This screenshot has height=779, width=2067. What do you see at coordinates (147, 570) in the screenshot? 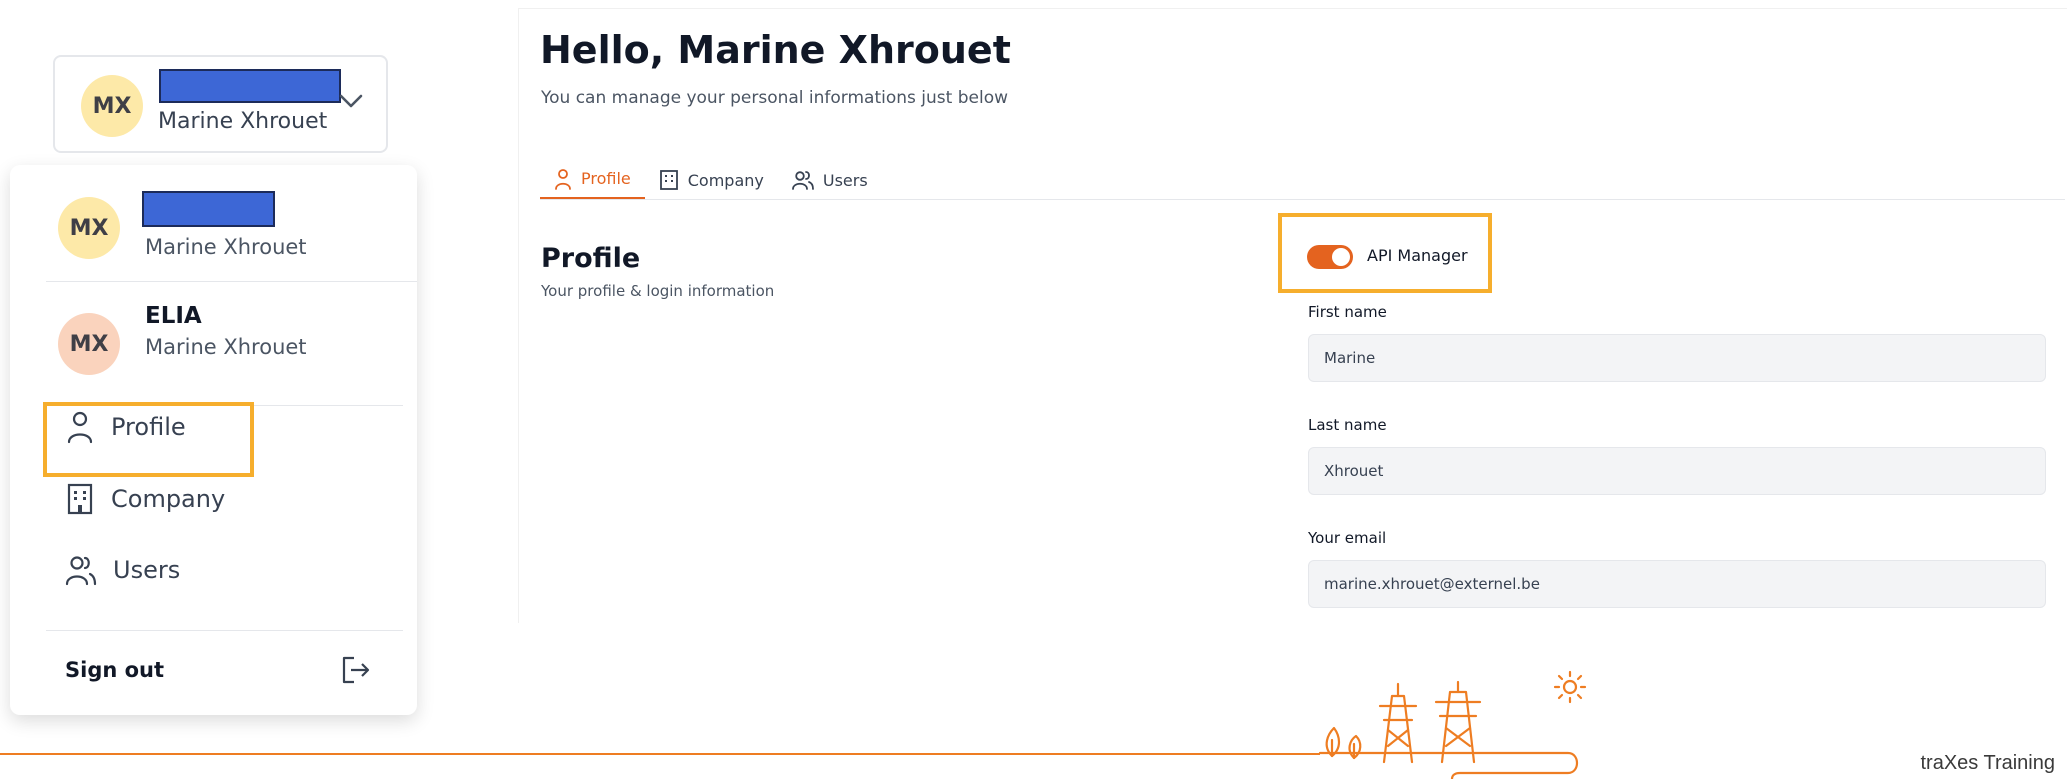
I see `menu-item-label: Users` at bounding box center [147, 570].